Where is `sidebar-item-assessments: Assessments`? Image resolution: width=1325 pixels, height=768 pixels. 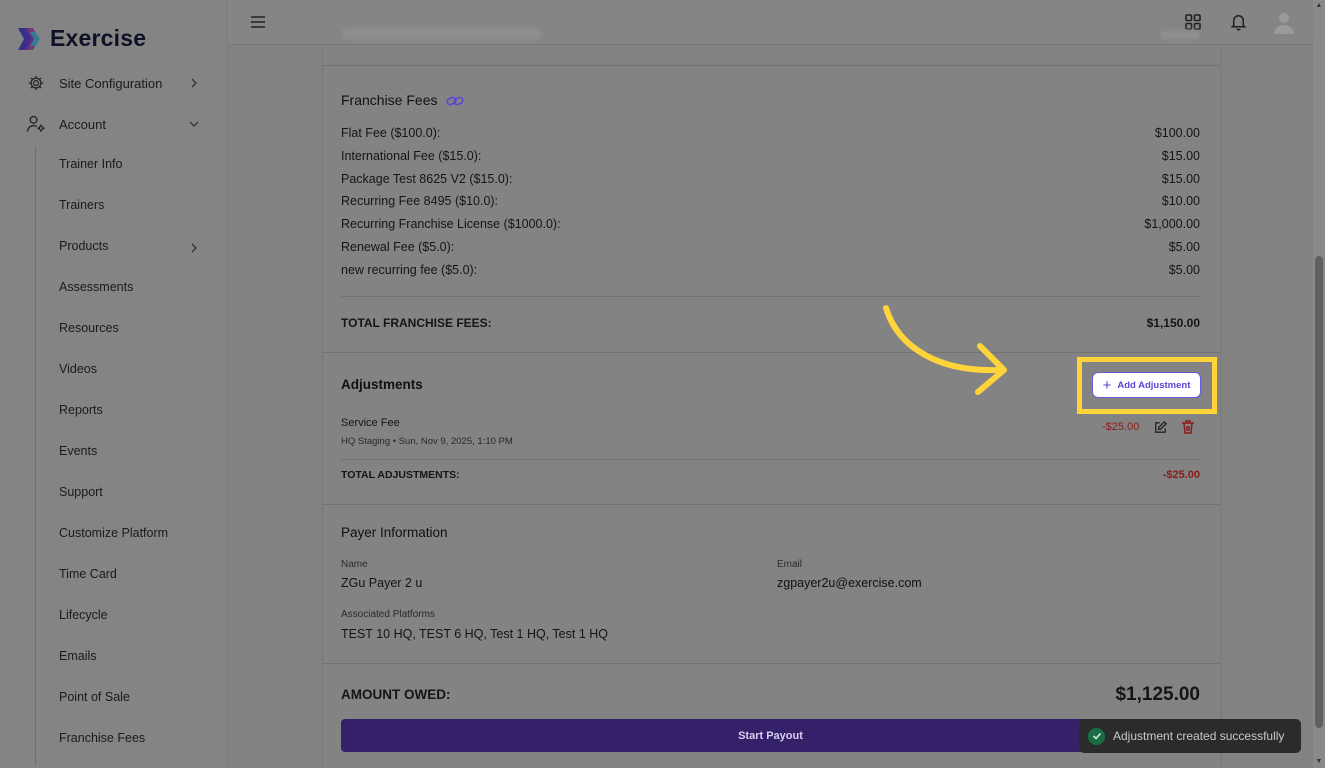 sidebar-item-assessments: Assessments is located at coordinates (96, 287).